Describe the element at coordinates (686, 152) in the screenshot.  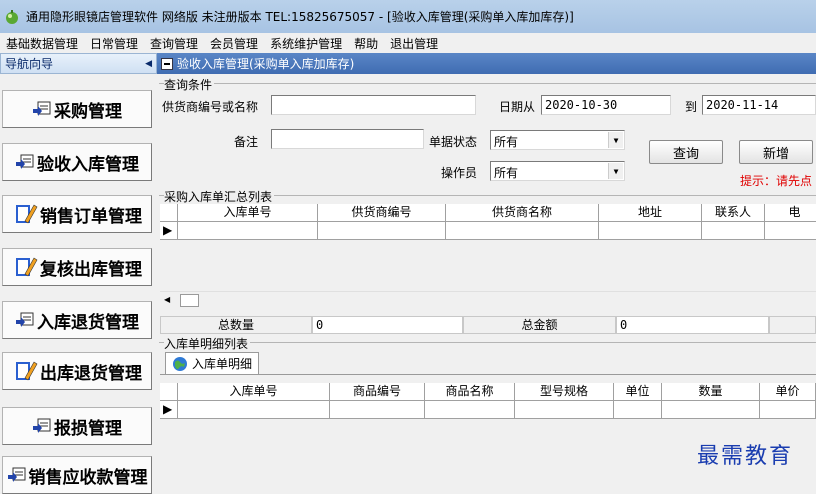
I see `search-button: 查询` at that location.